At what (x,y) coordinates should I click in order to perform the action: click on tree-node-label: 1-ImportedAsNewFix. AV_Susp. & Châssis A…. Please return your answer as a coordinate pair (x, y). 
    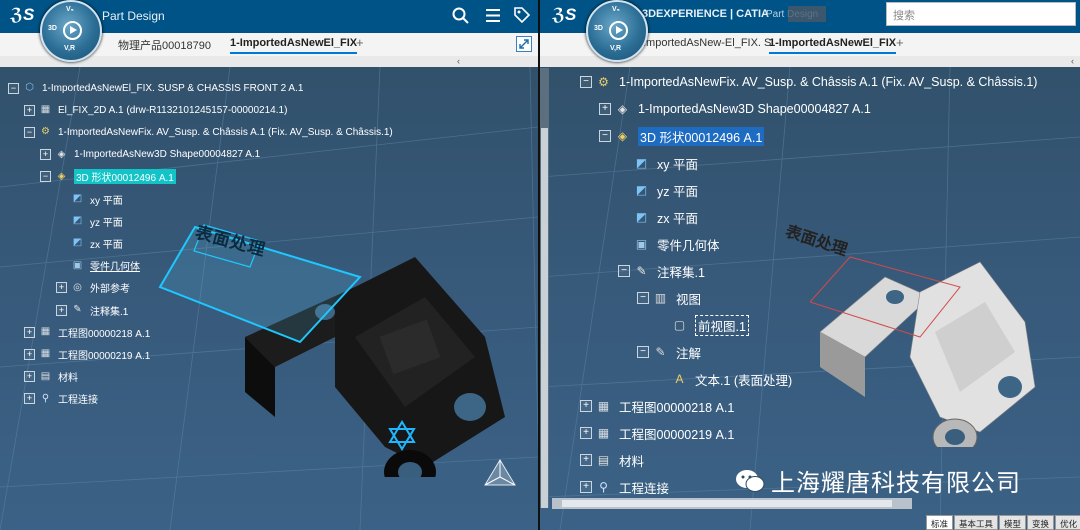
    Looking at the image, I should click on (828, 82).